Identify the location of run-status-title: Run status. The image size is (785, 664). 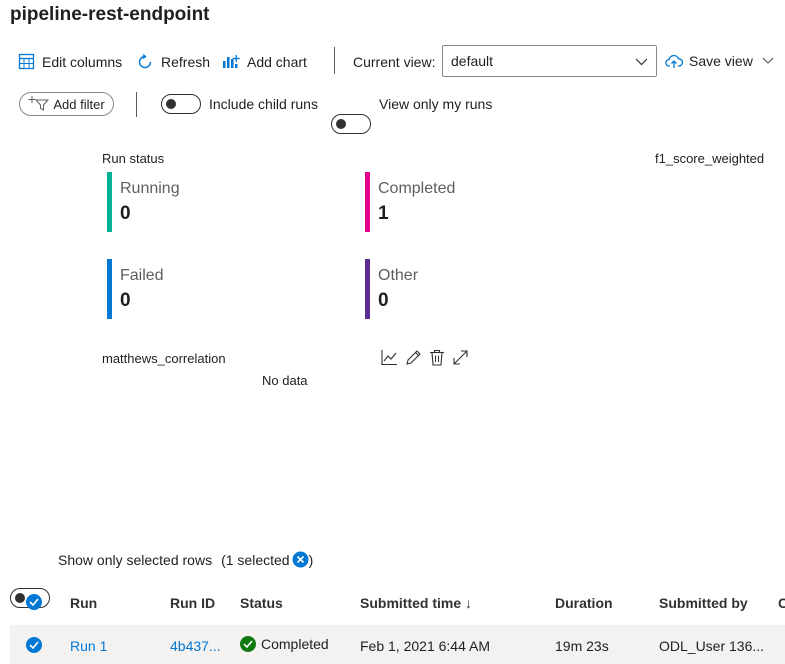
(133, 158).